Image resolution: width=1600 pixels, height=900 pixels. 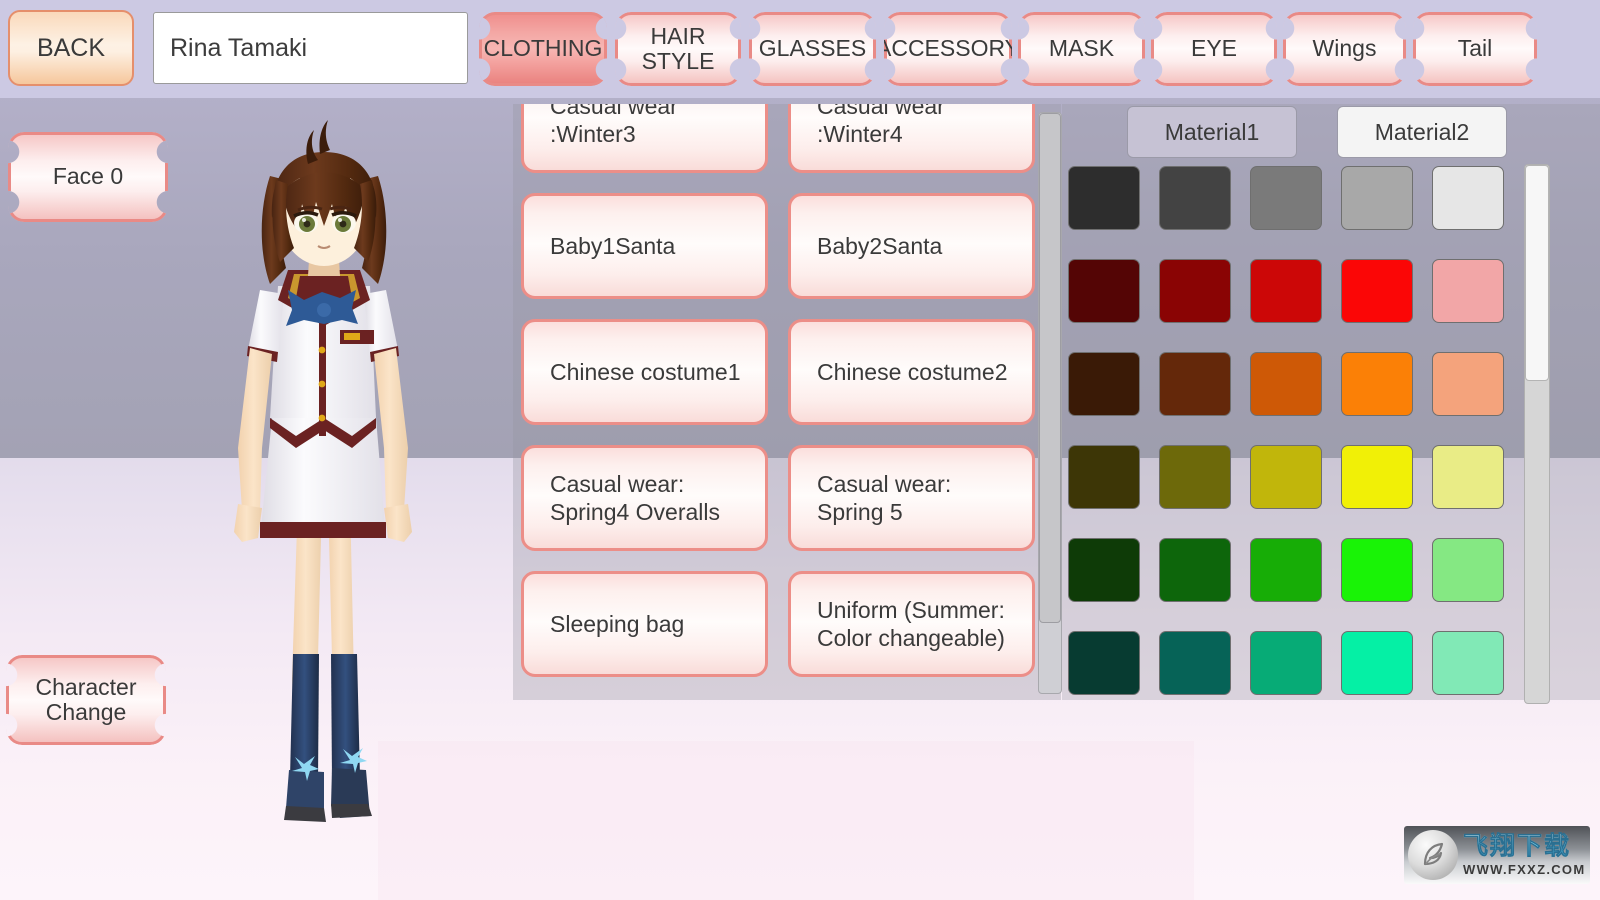 What do you see at coordinates (1104, 198) in the screenshot?
I see `color-swatch-r0-c0` at bounding box center [1104, 198].